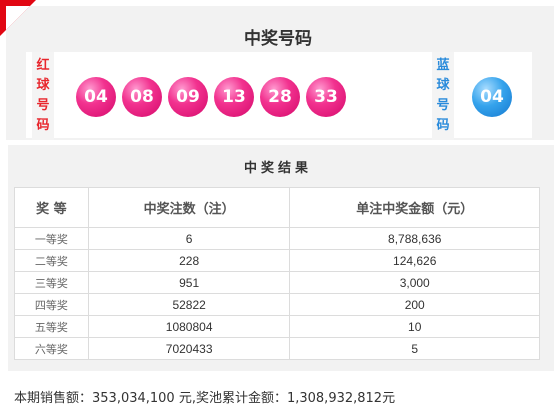 The height and width of the screenshot is (414, 556). I want to click on table-row: 二等奖 228 124,626, so click(277, 260).